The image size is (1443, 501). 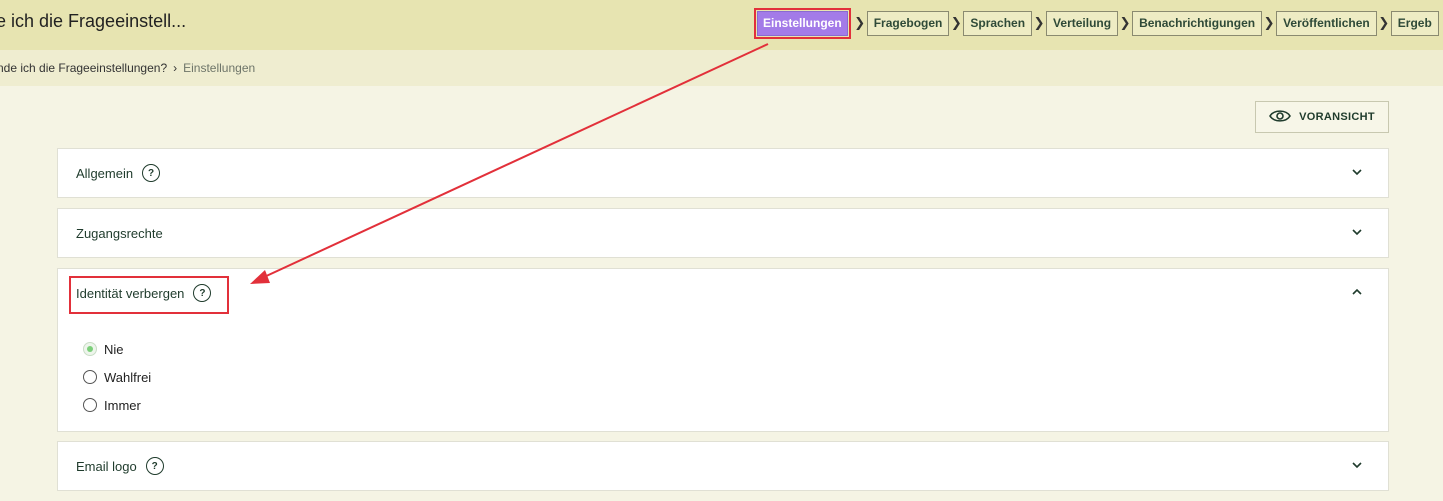 What do you see at coordinates (105, 173) in the screenshot?
I see `panel-title: Allgemein` at bounding box center [105, 173].